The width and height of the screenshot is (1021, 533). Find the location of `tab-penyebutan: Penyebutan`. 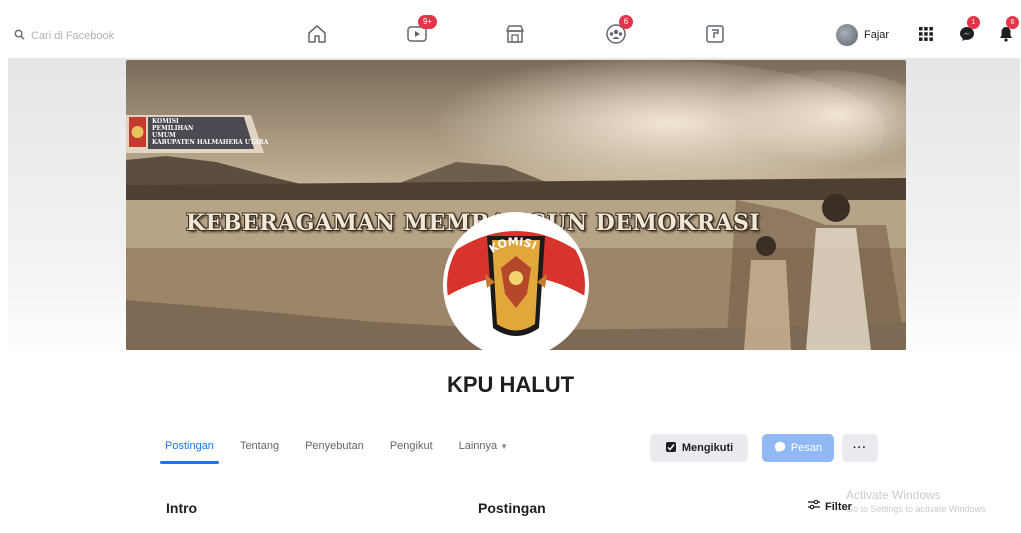

tab-penyebutan: Penyebutan is located at coordinates (334, 450).